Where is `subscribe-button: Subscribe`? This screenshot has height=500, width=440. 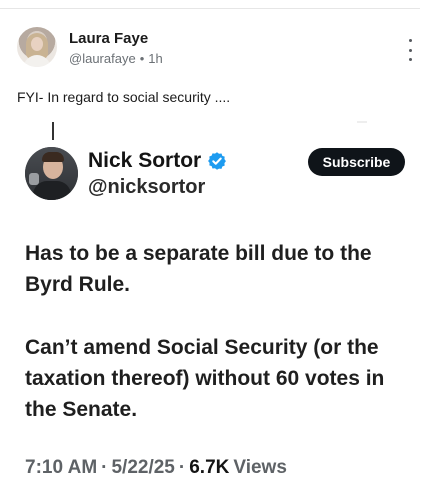 subscribe-button: Subscribe is located at coordinates (356, 162).